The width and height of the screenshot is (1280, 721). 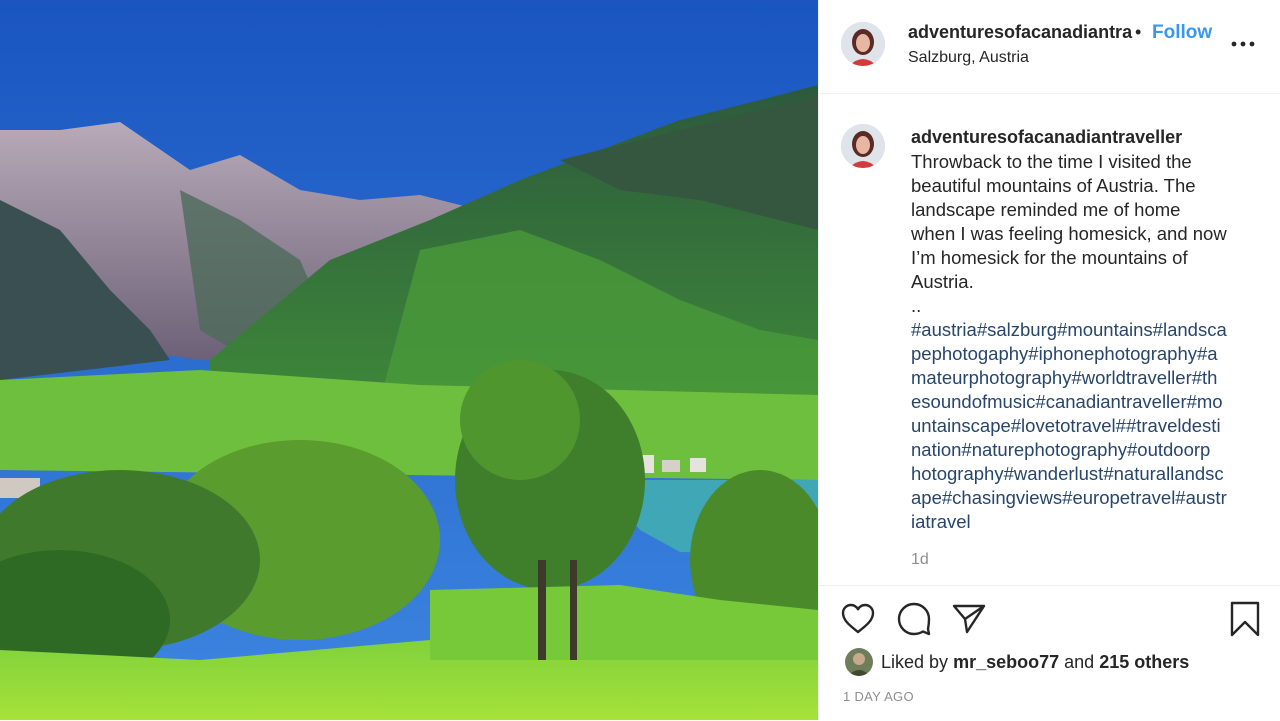 I want to click on caption-line: landscape reminded me of home, so click(x=1046, y=209).